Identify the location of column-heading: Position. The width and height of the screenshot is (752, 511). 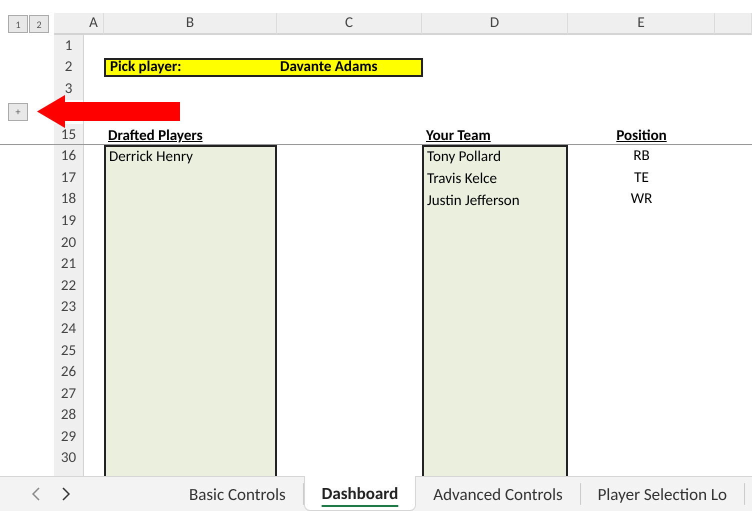
(641, 136).